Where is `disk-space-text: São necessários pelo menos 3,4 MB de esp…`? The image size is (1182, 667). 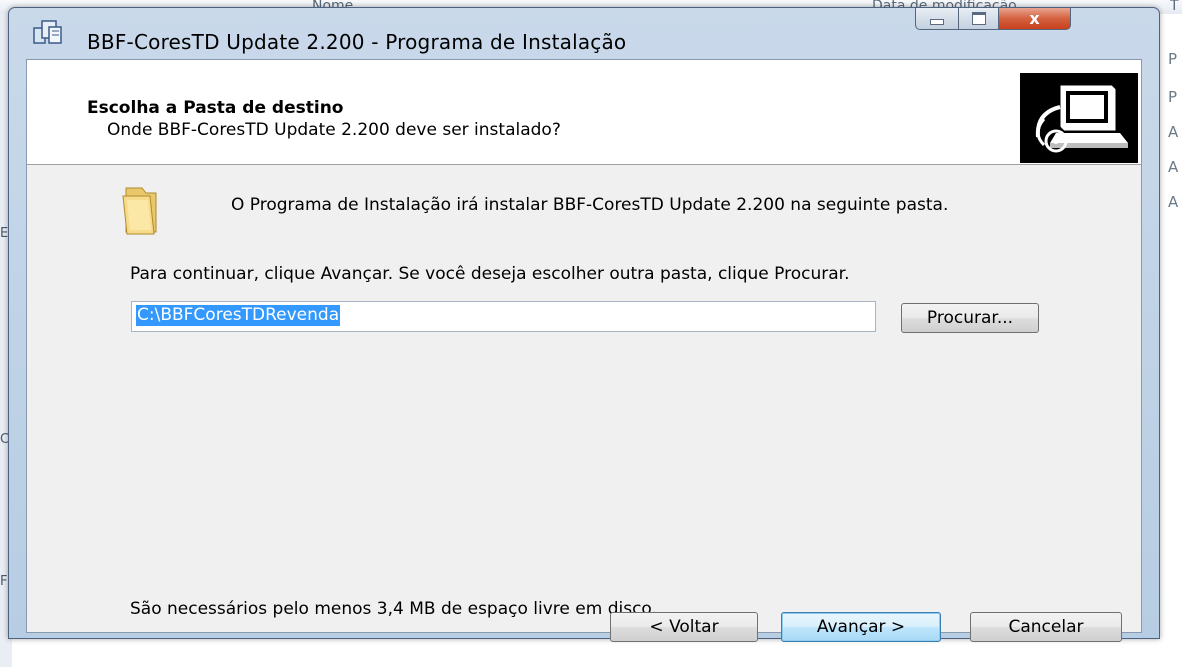
disk-space-text: São necessários pelo menos 3,4 MB de esp… is located at coordinates (393, 609).